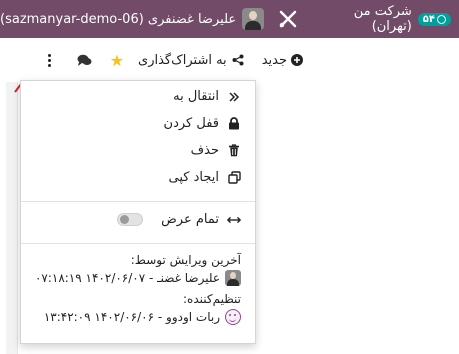 The width and height of the screenshot is (459, 354). I want to click on lock-label: قفل کردن, so click(191, 123).